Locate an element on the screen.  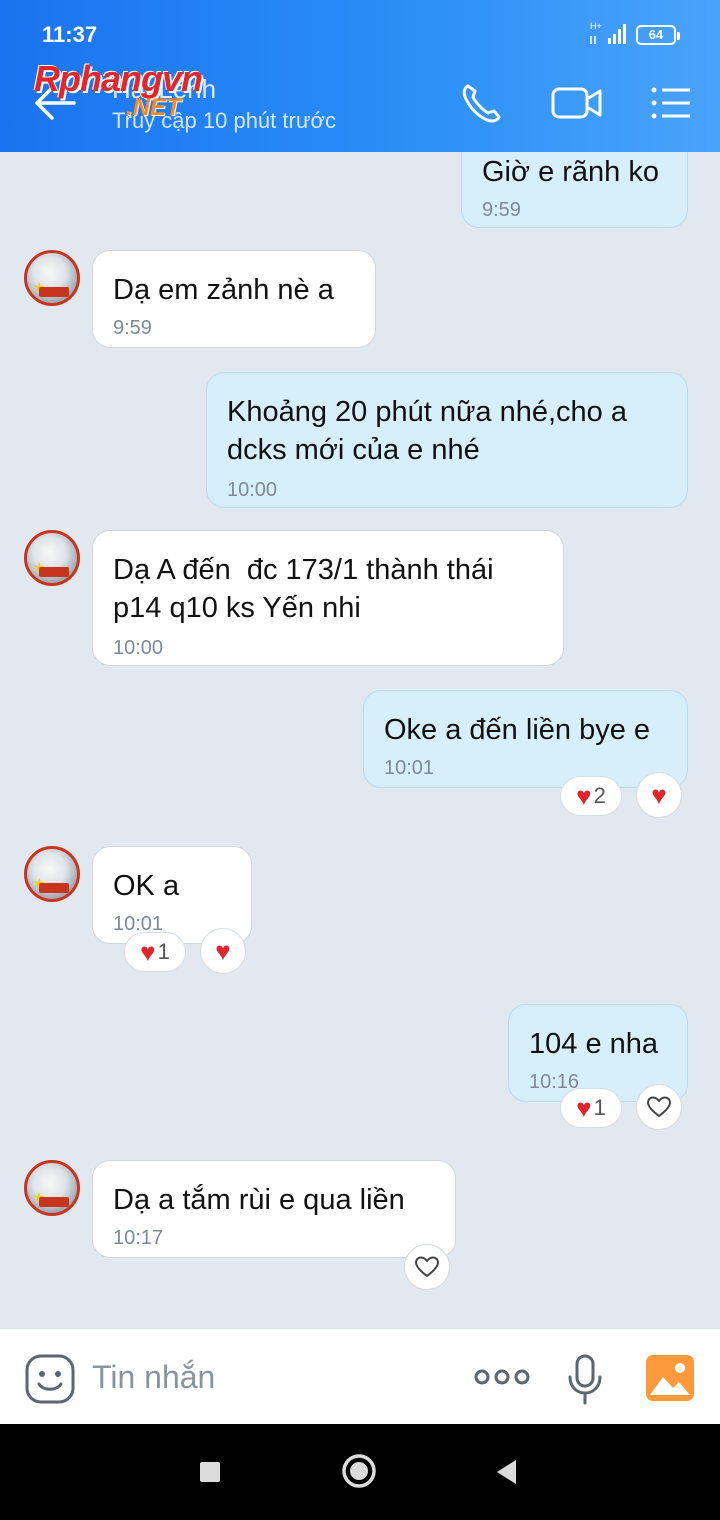
phone-icon is located at coordinates (482, 103).